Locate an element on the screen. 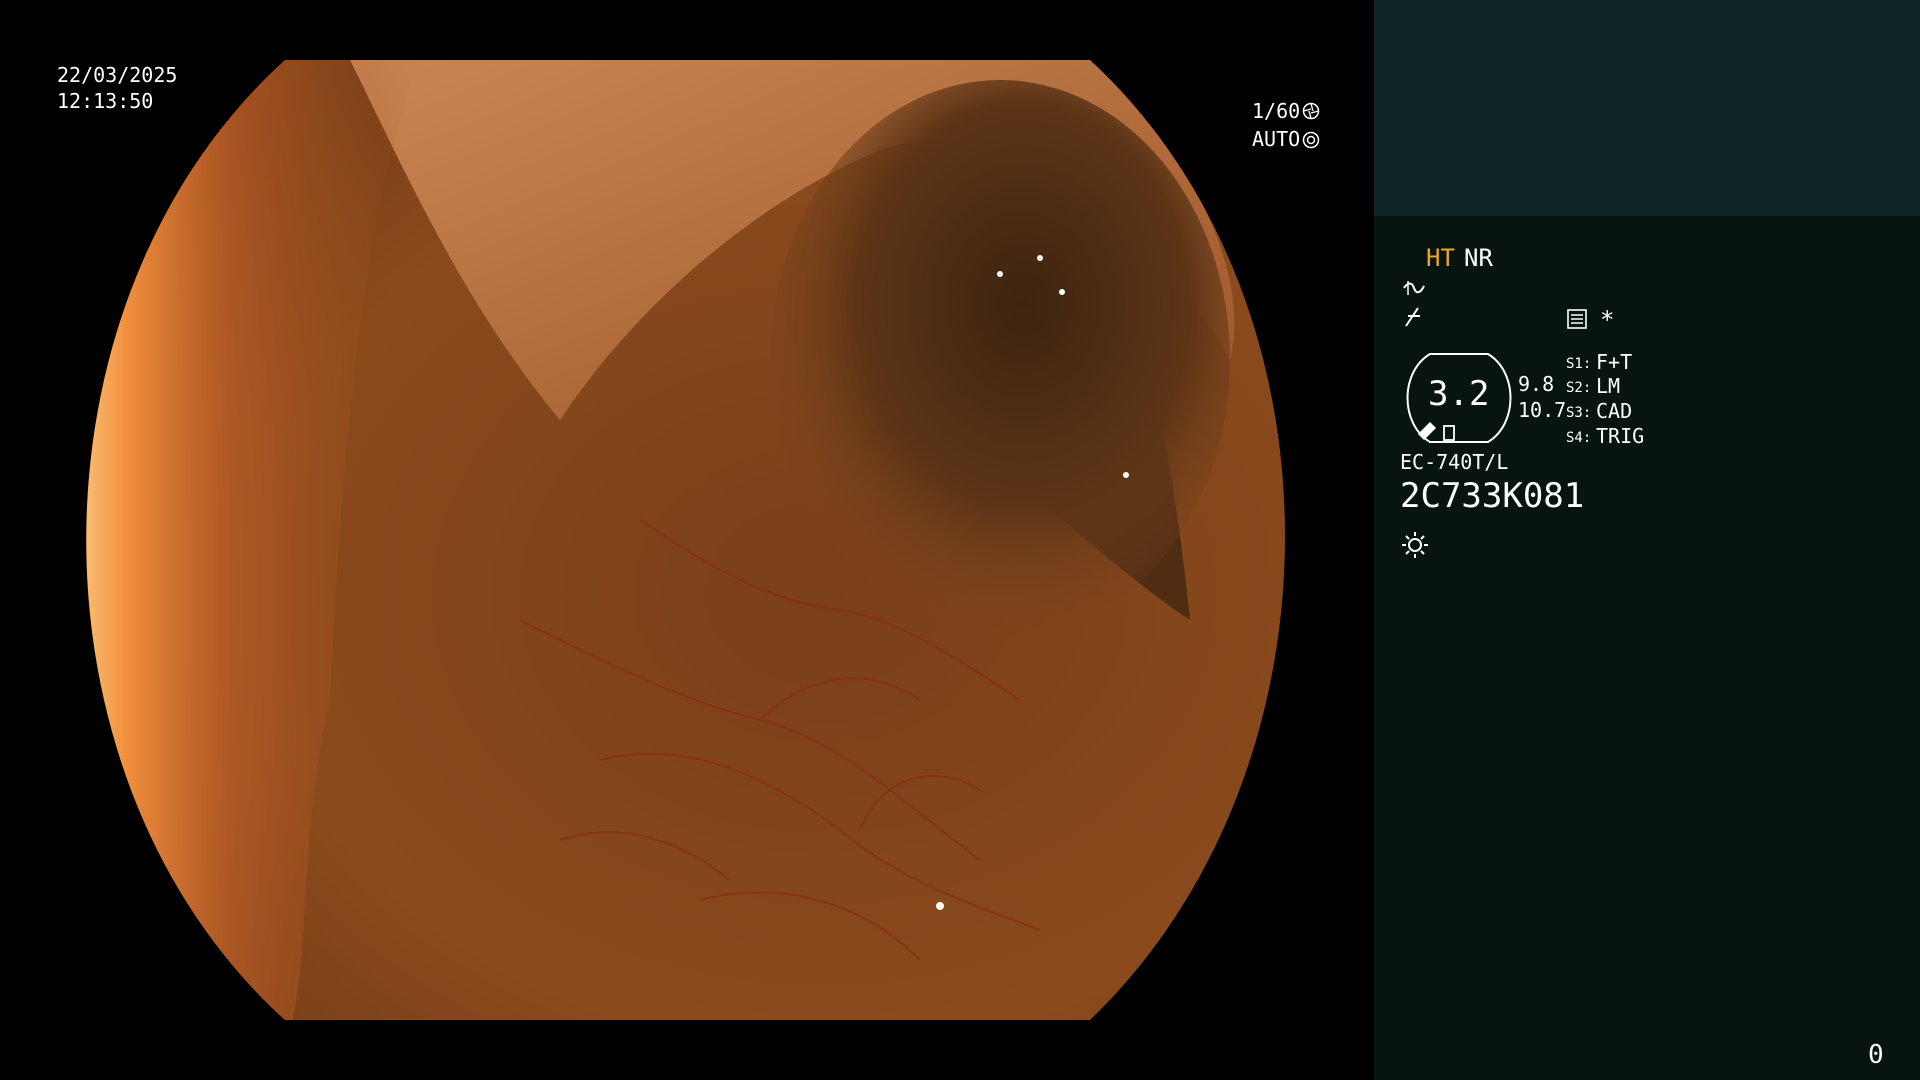  shutter-speed: 1/60 is located at coordinates (1276, 111).